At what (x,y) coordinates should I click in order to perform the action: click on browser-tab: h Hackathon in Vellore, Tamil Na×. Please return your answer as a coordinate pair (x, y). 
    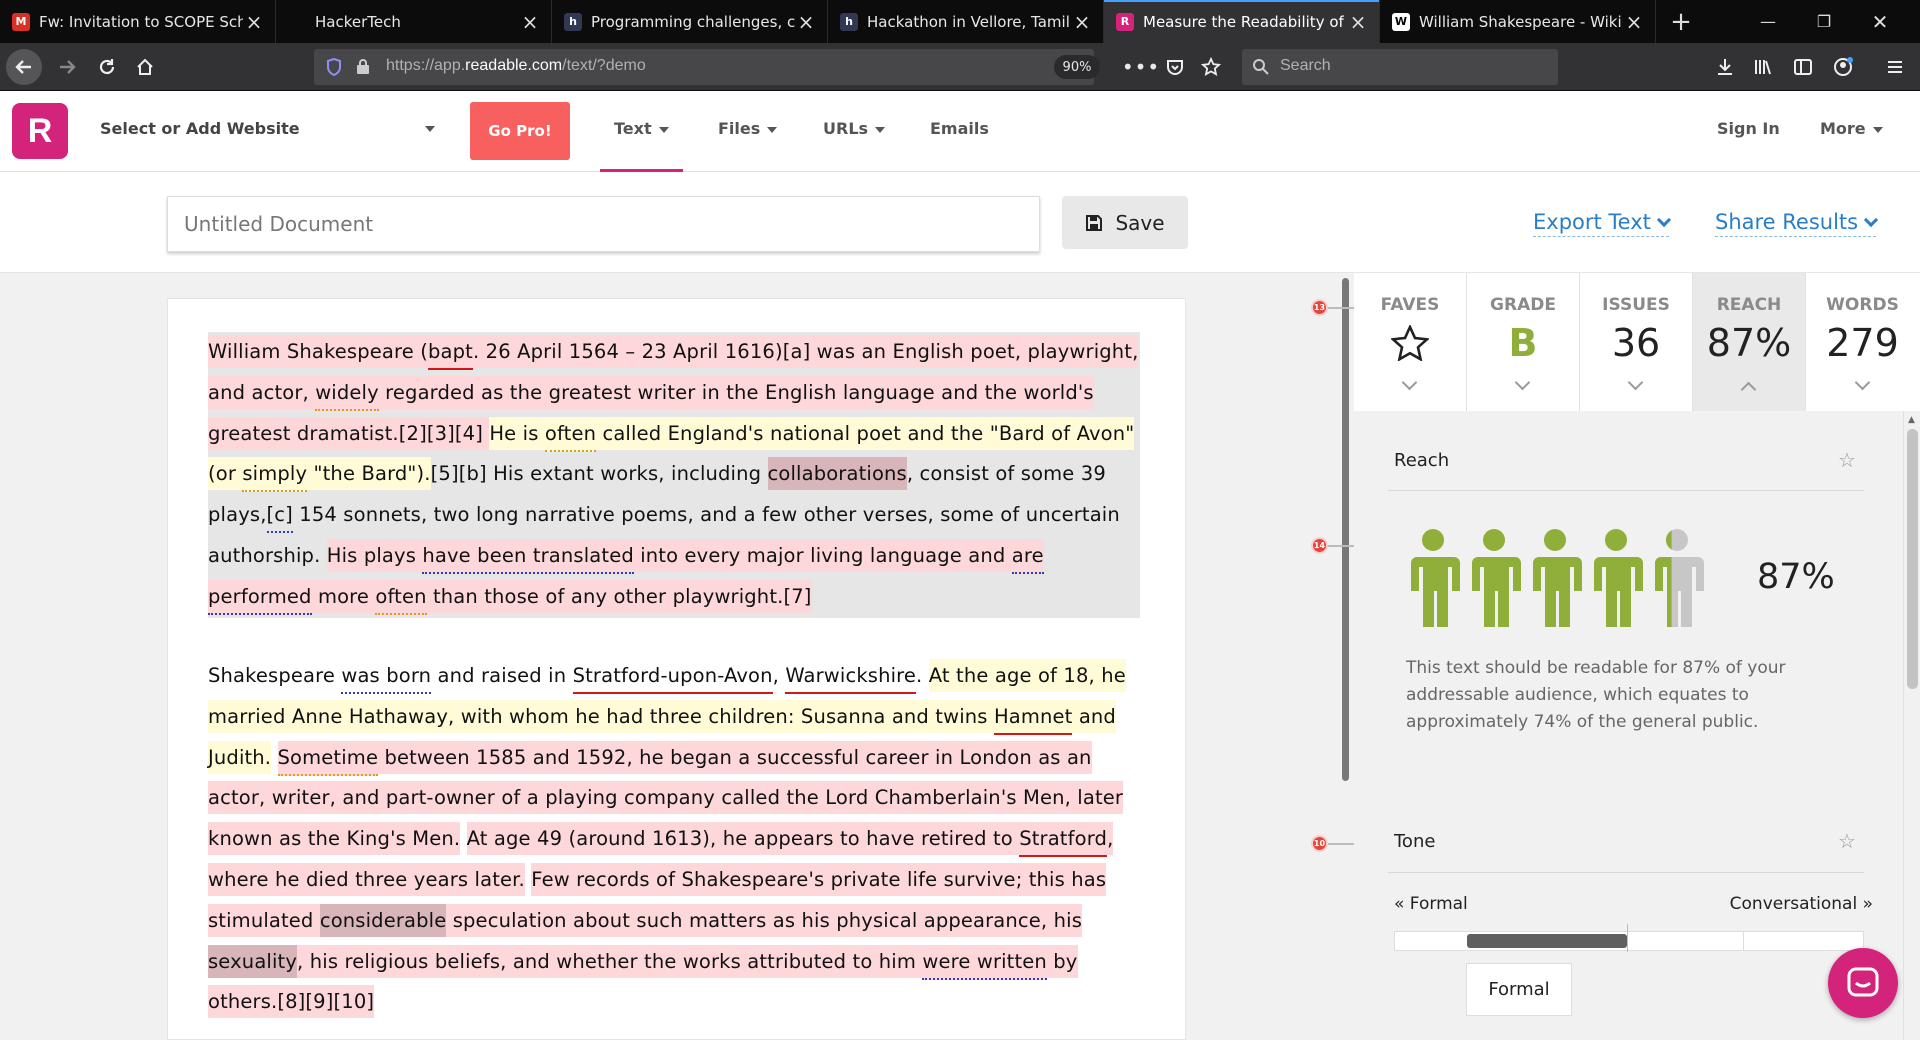
    Looking at the image, I should click on (966, 21).